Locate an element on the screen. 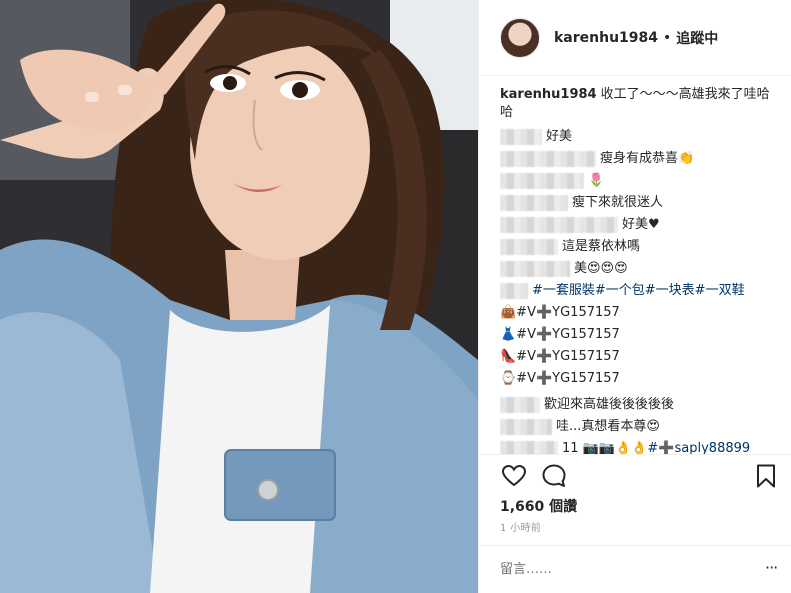  comment-item: 11 📷📷👌👌 #➕saply88899 is located at coordinates (641, 447).